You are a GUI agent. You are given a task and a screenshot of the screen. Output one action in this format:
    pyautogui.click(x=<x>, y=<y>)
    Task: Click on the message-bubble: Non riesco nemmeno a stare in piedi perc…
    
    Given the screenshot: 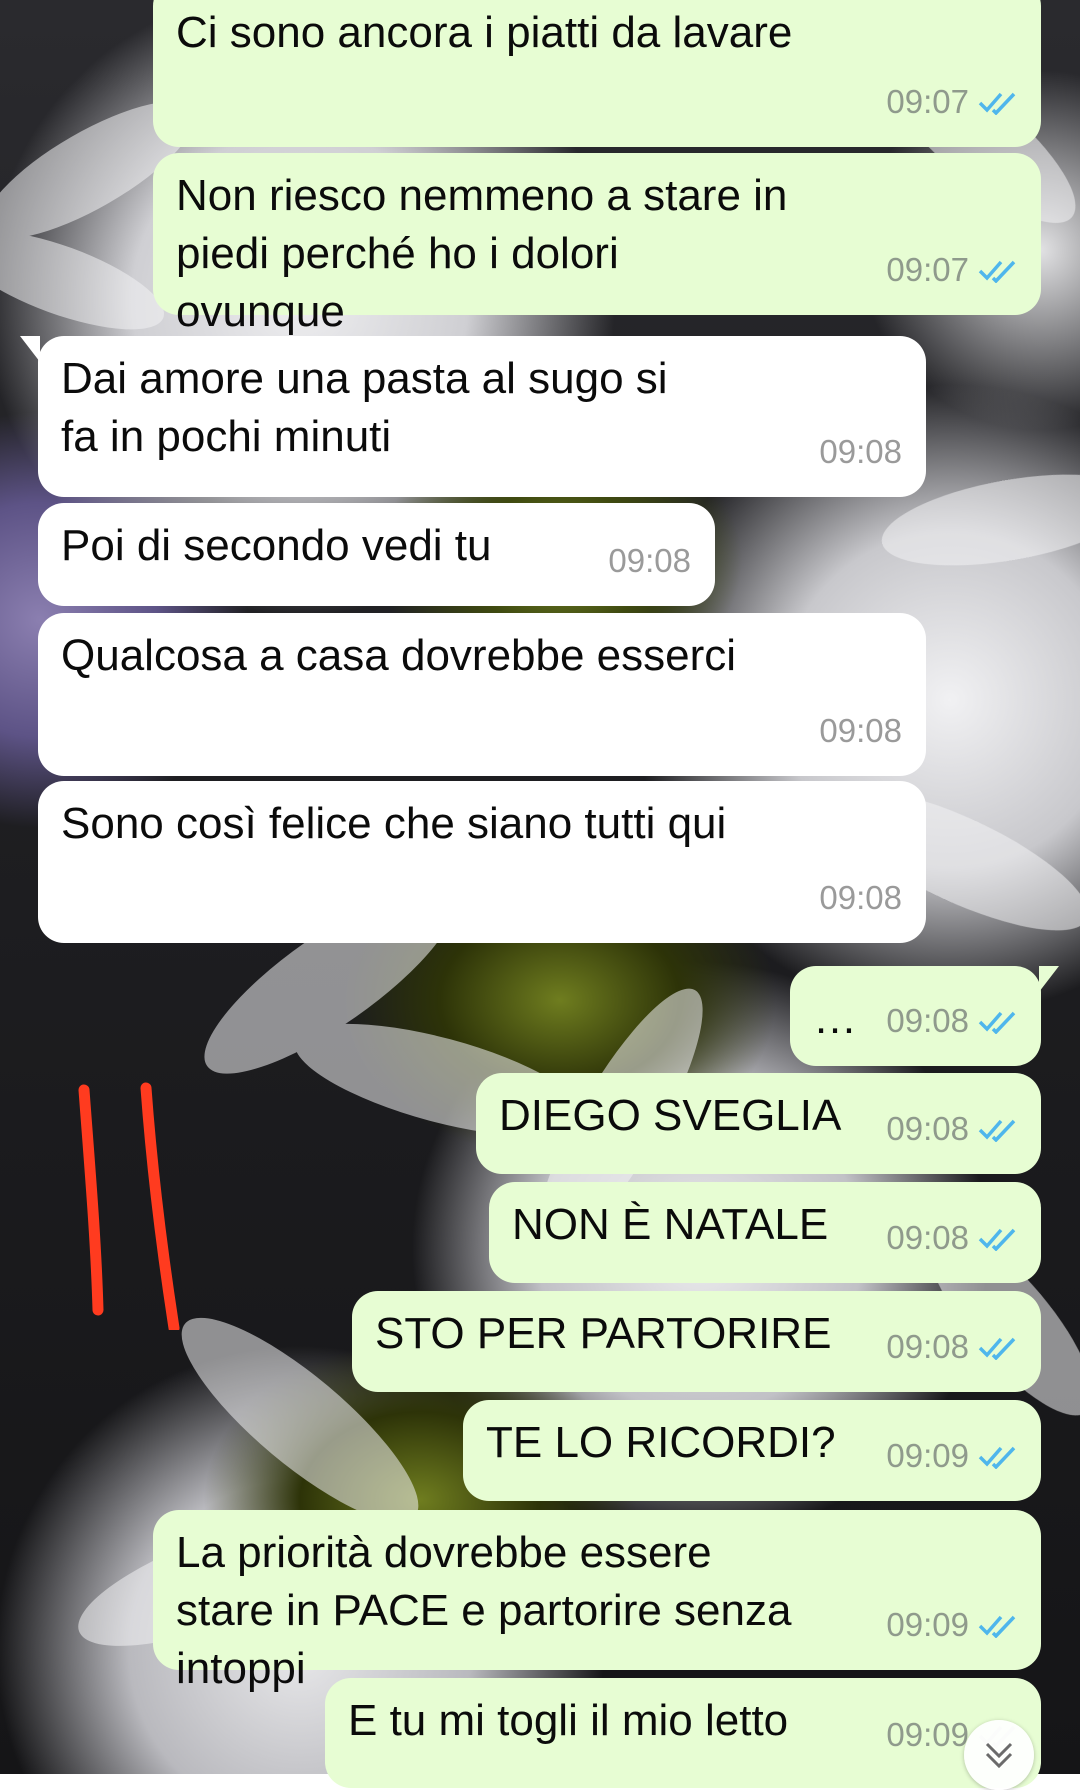 What is the action you would take?
    pyautogui.click(x=597, y=244)
    